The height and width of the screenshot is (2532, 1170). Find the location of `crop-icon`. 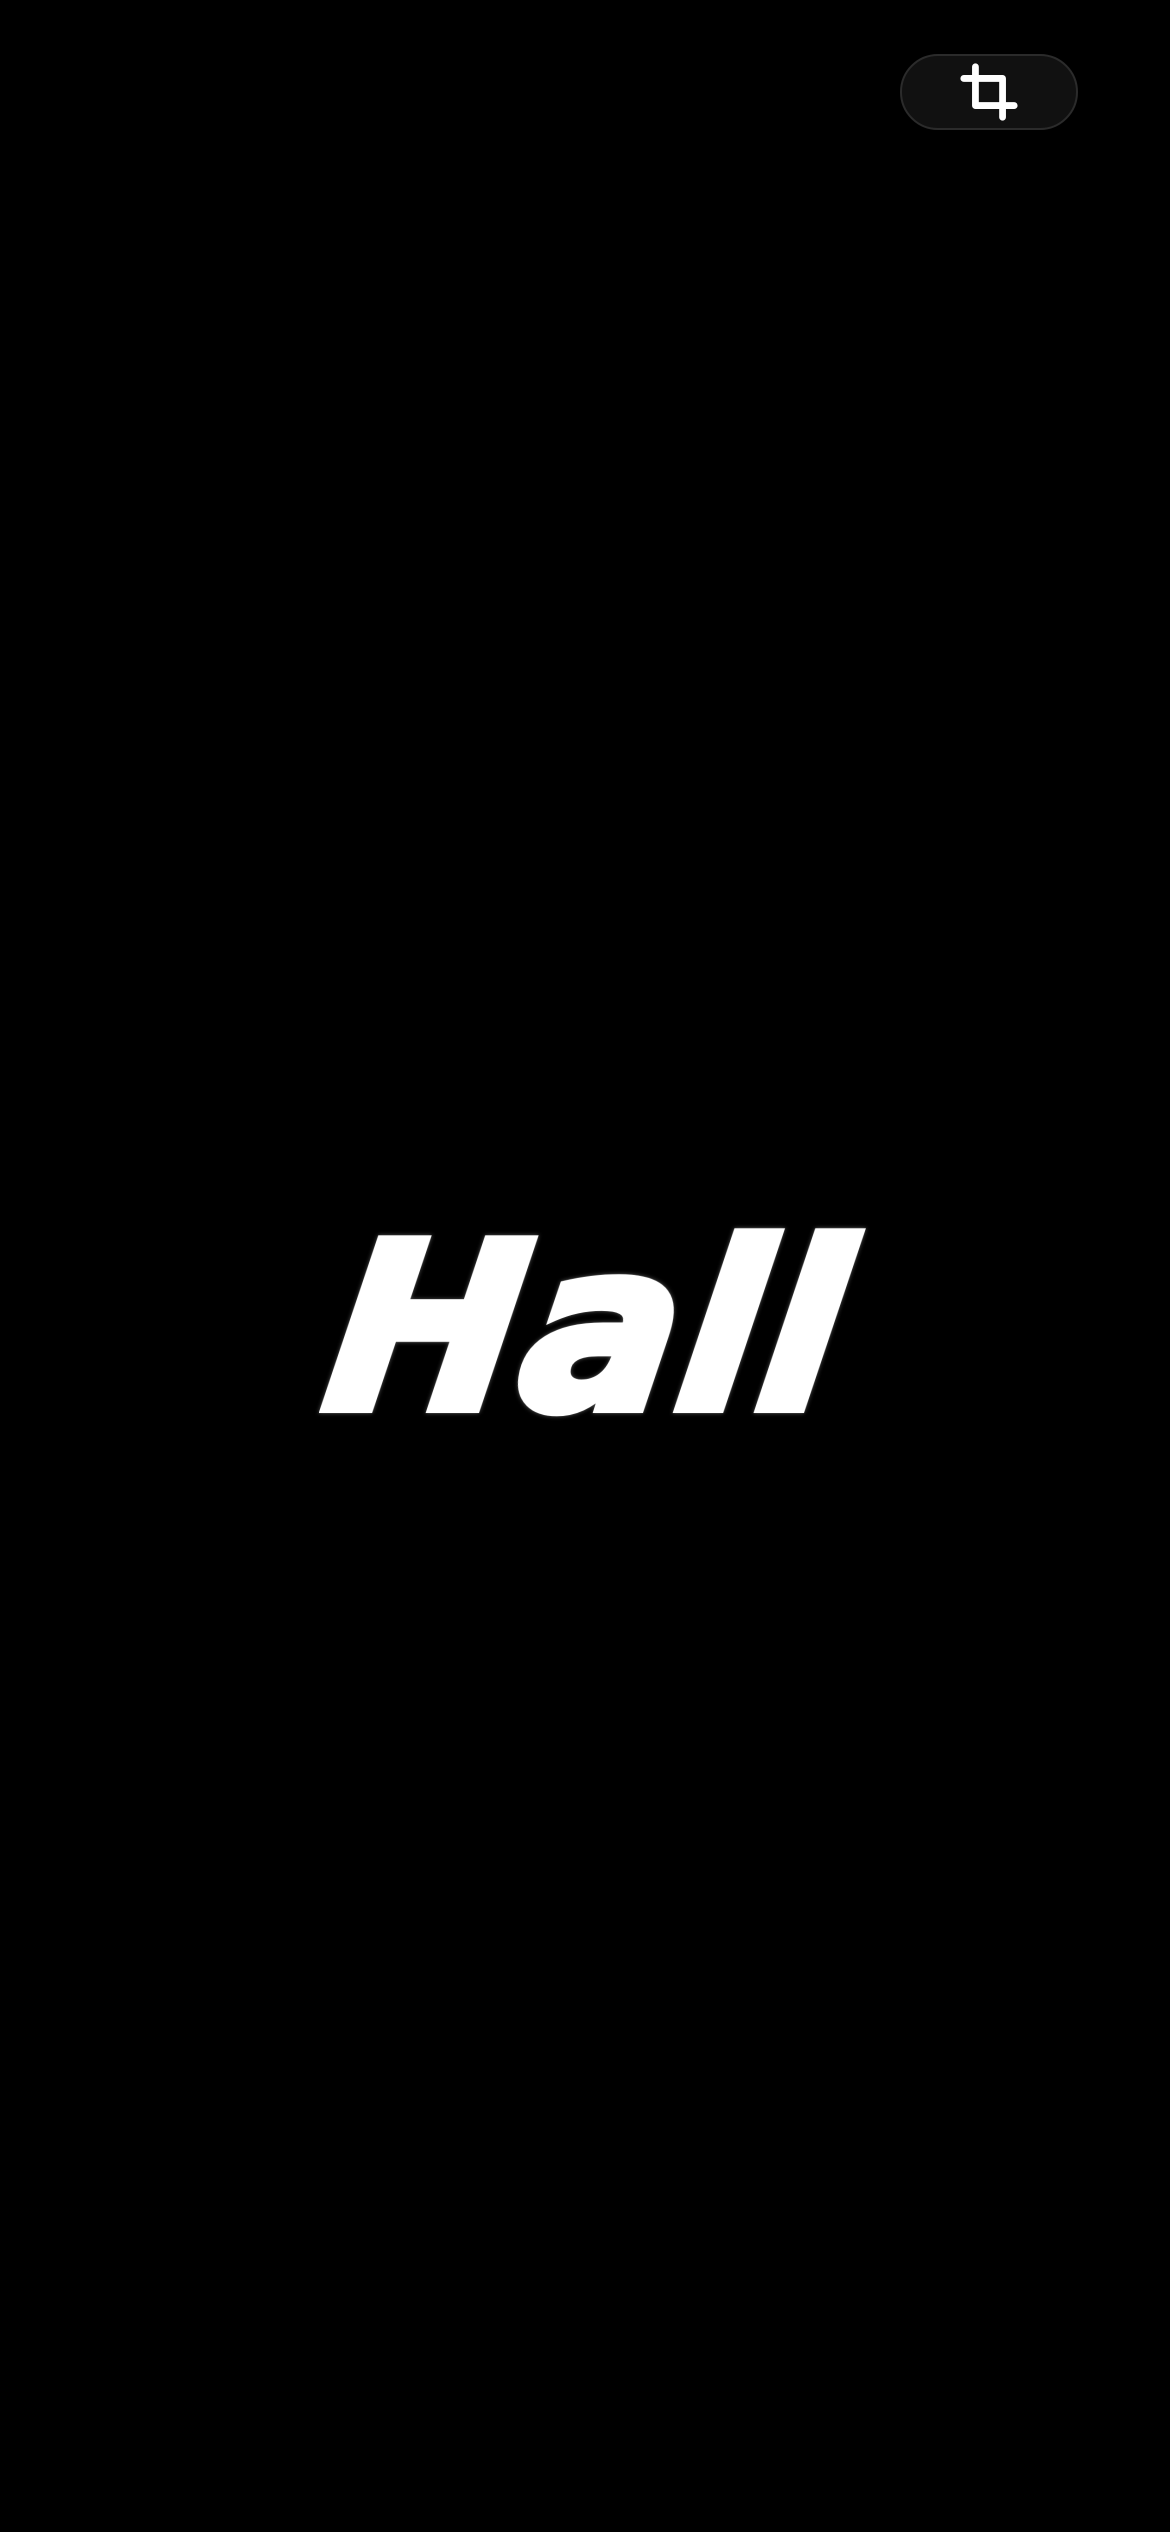

crop-icon is located at coordinates (989, 92).